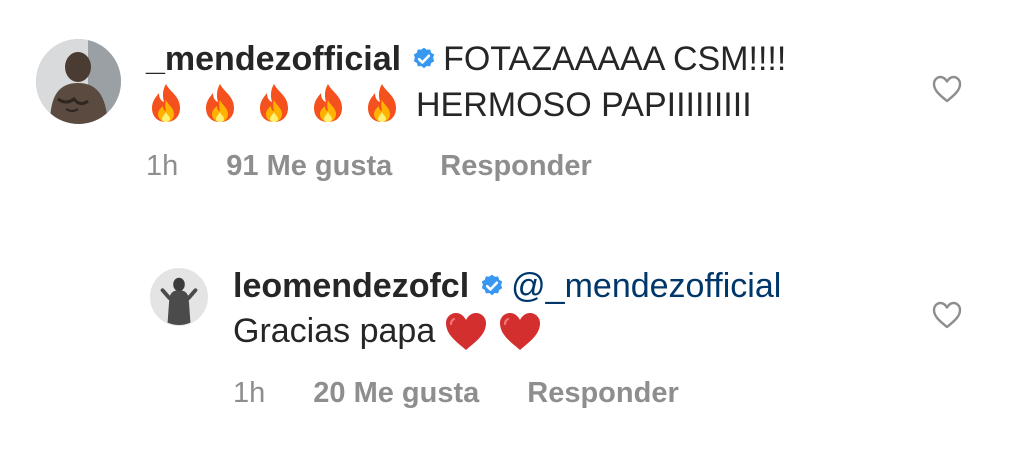 The width and height of the screenshot is (1024, 461). What do you see at coordinates (273, 59) in the screenshot?
I see `comment-1-username: _mendezofficial` at bounding box center [273, 59].